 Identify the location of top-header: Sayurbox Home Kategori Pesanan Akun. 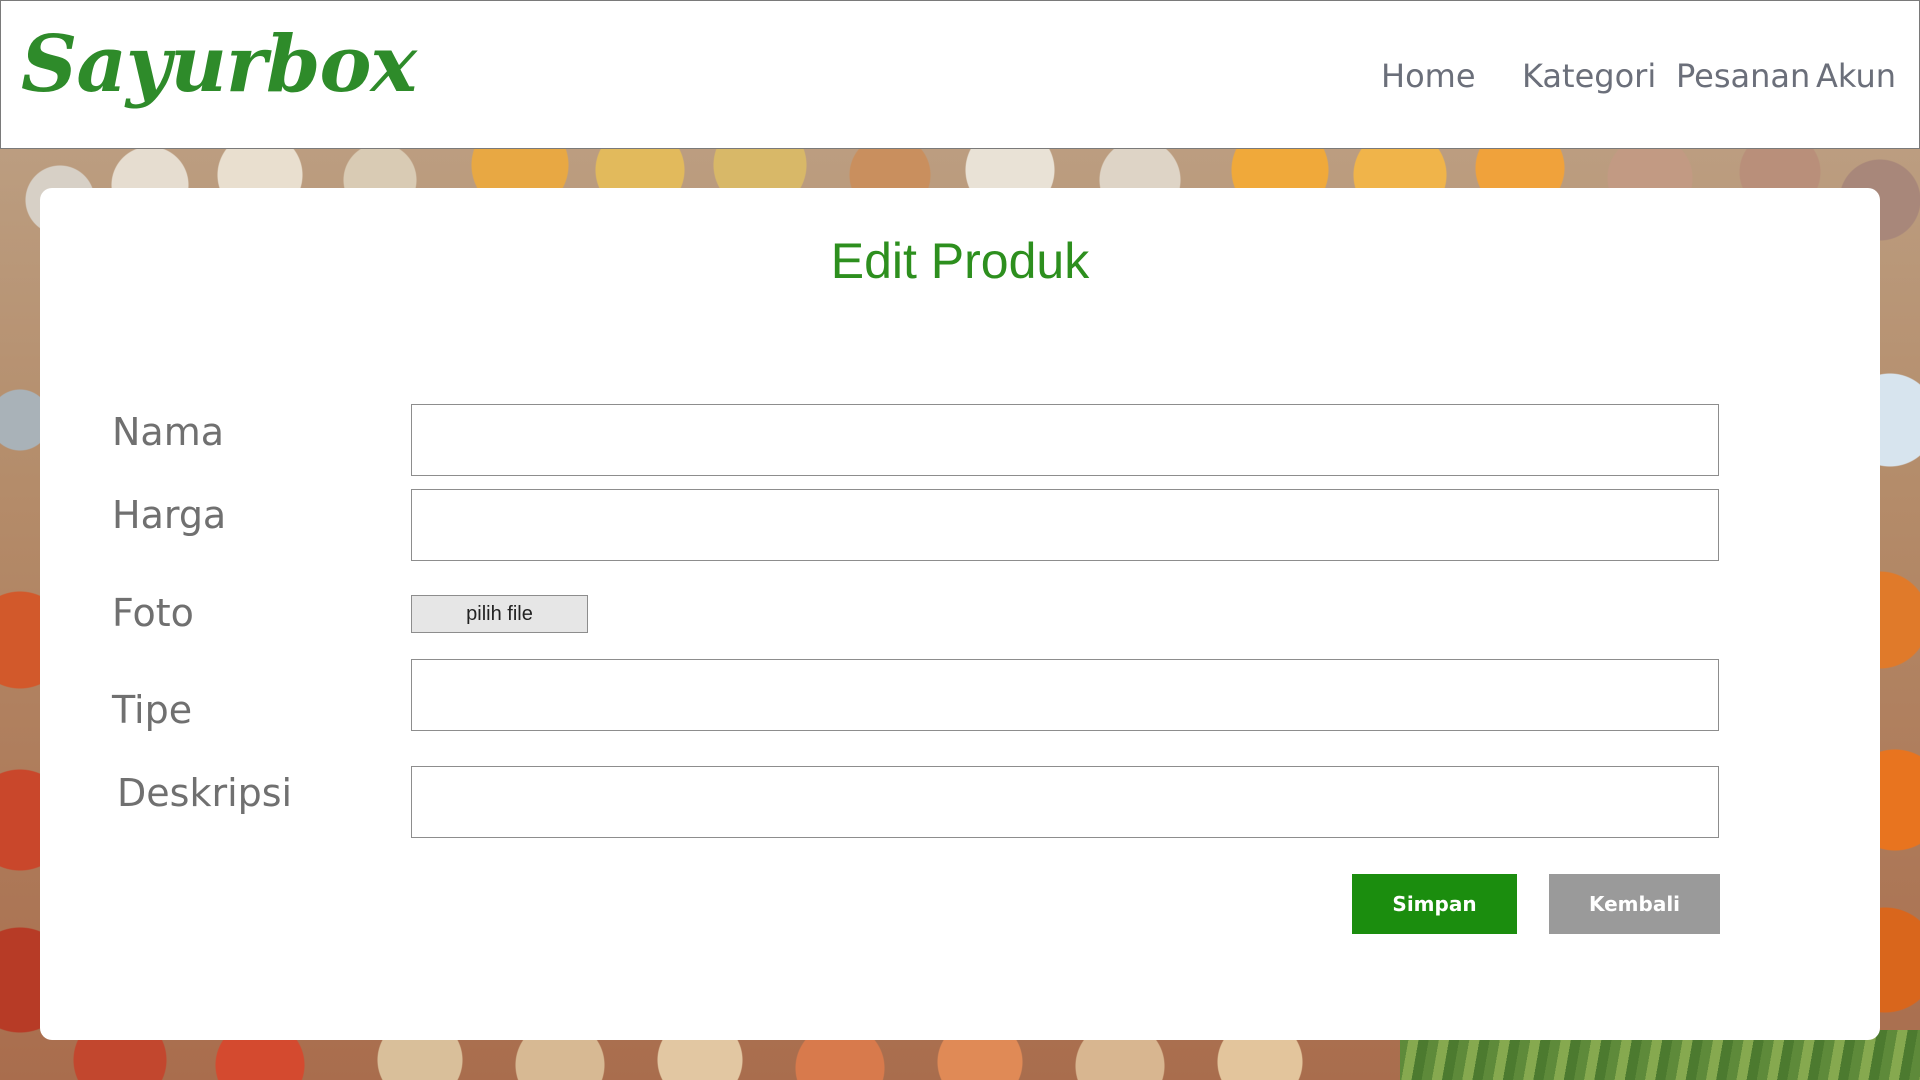
(960, 74).